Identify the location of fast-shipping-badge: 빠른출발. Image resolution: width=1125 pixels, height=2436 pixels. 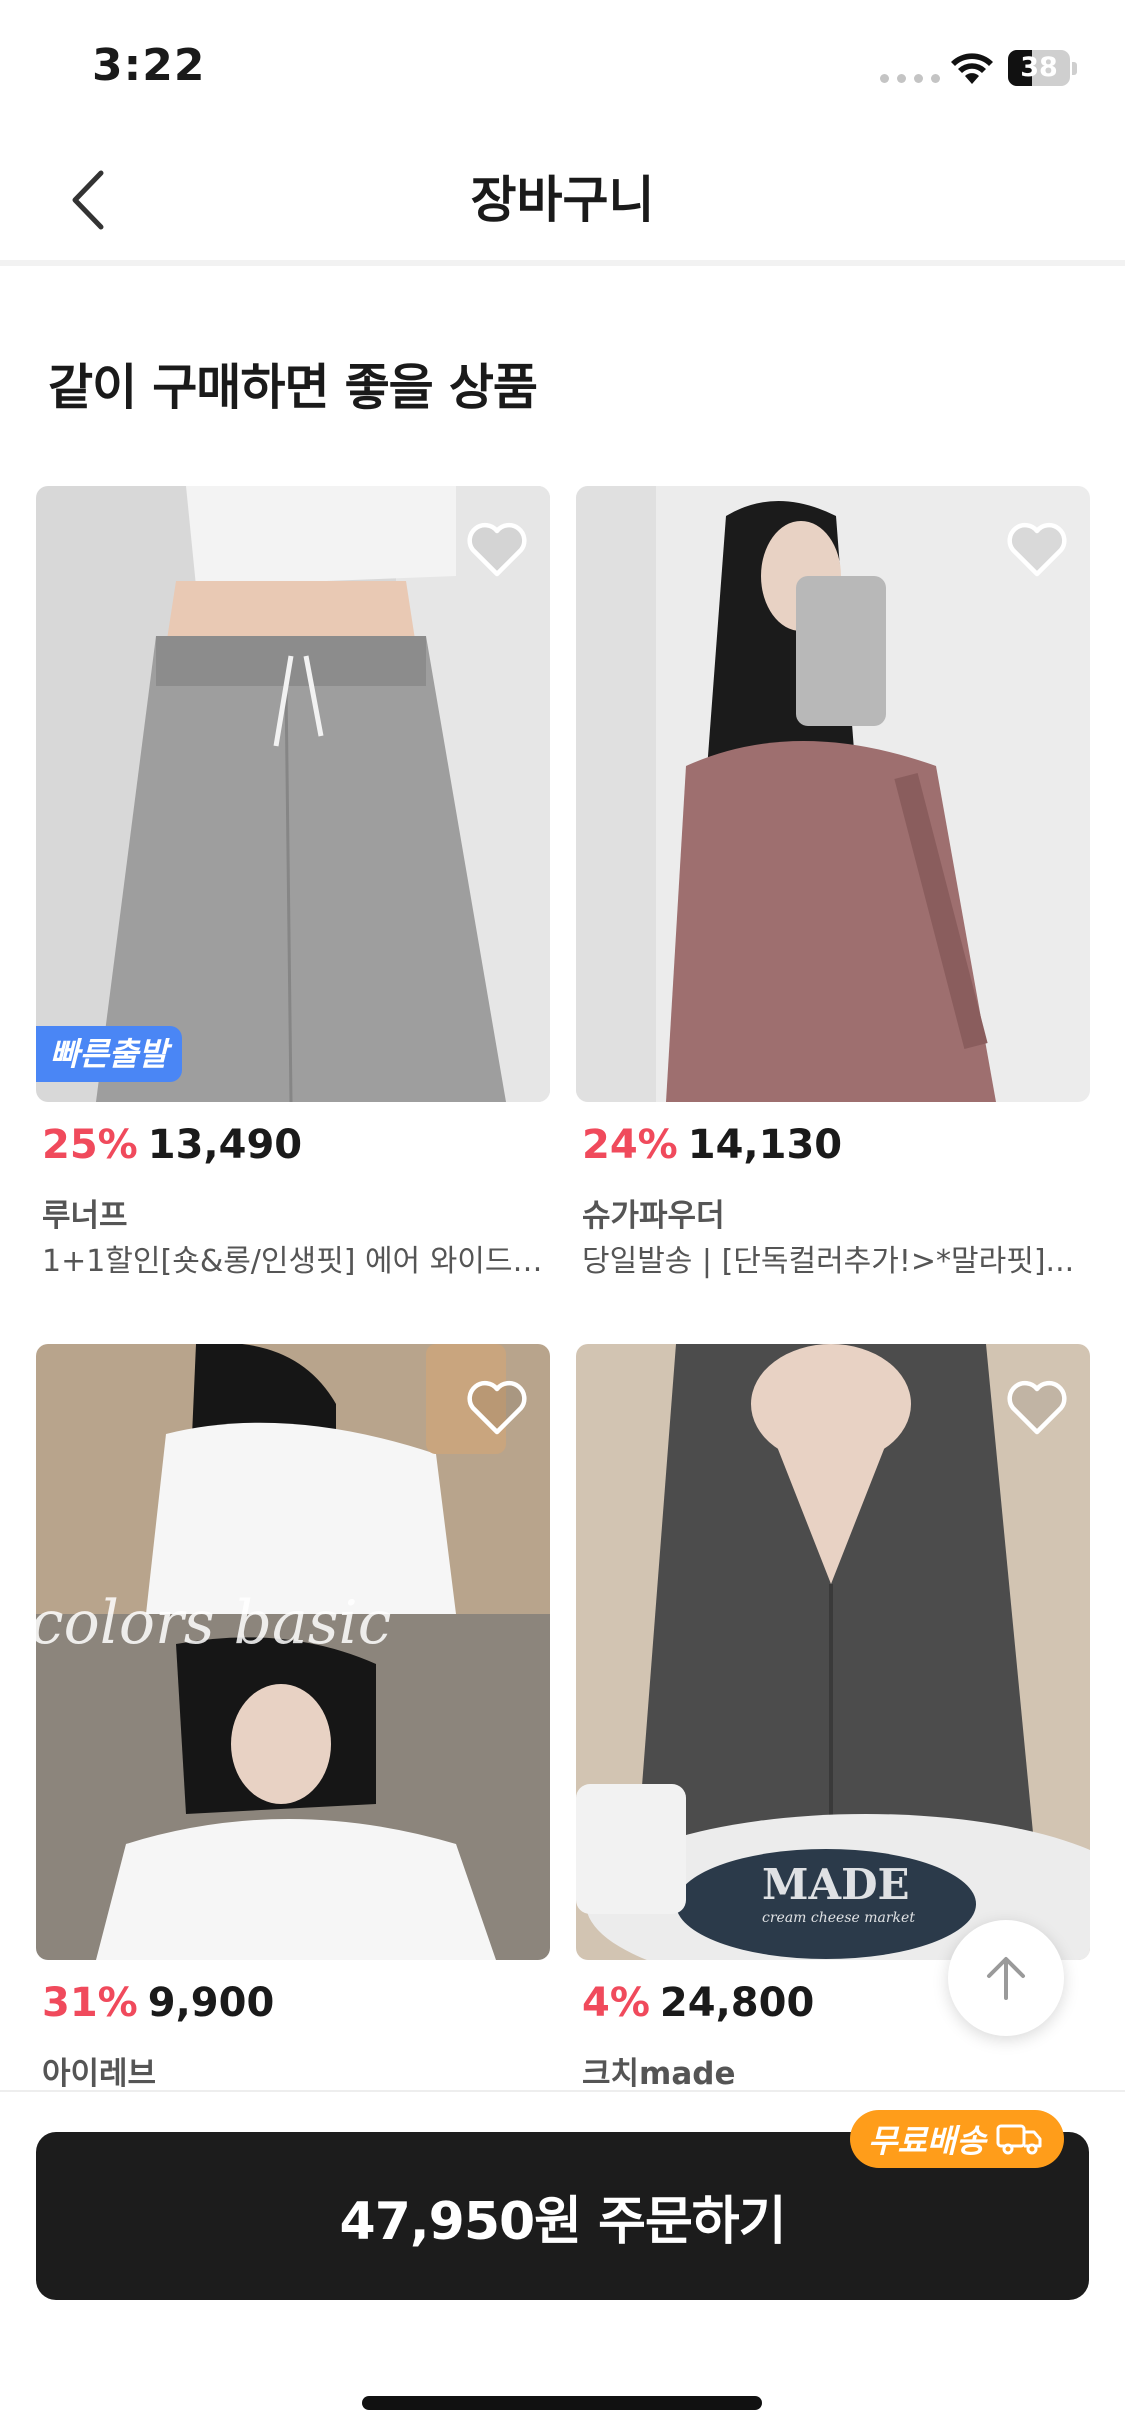
(109, 1054).